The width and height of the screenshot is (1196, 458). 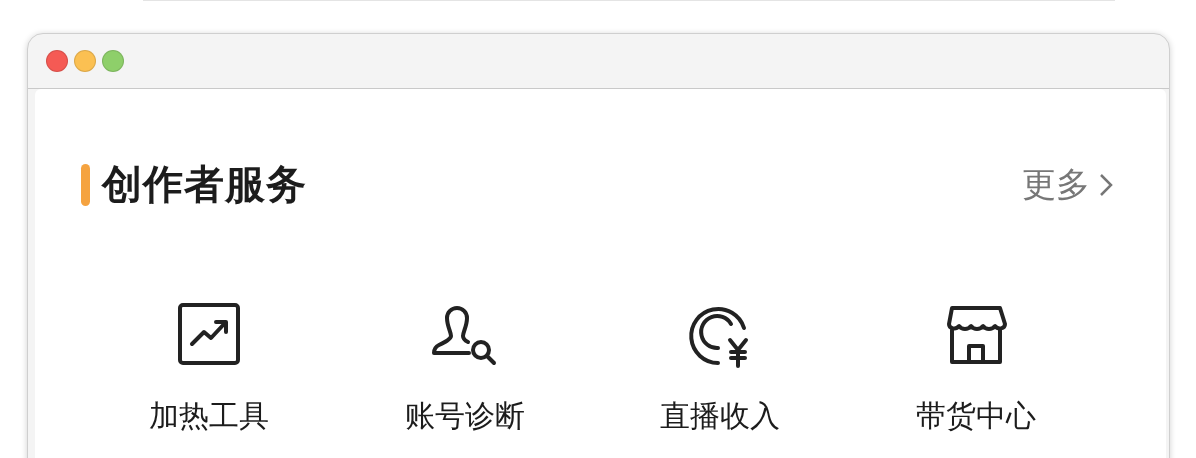 What do you see at coordinates (1068, 184) in the screenshot?
I see `more-link: 更多` at bounding box center [1068, 184].